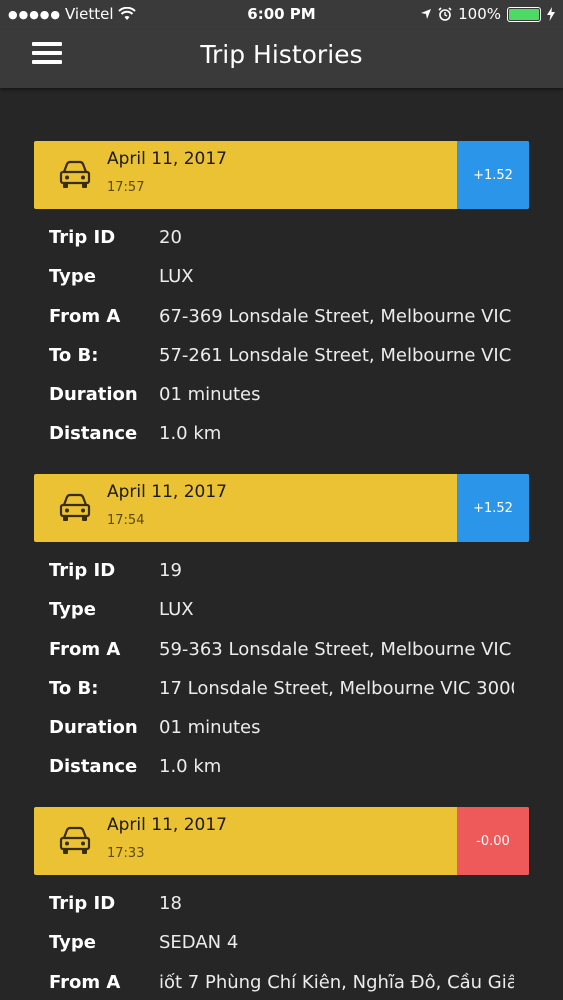 This screenshot has height=1000, width=563. What do you see at coordinates (281, 242) in the screenshot?
I see `trip-id-row: Trip ID 20` at bounding box center [281, 242].